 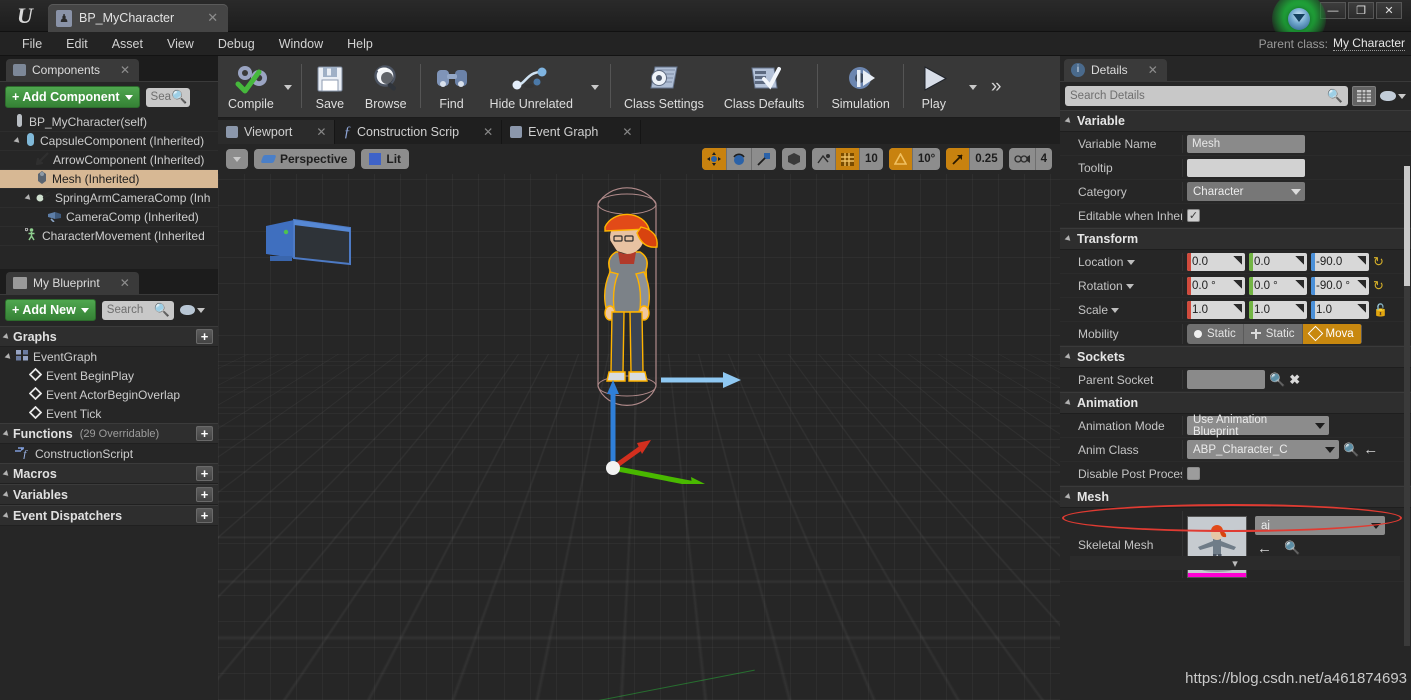 I want to click on location-z-input: 1.0, so click(x=1340, y=309).